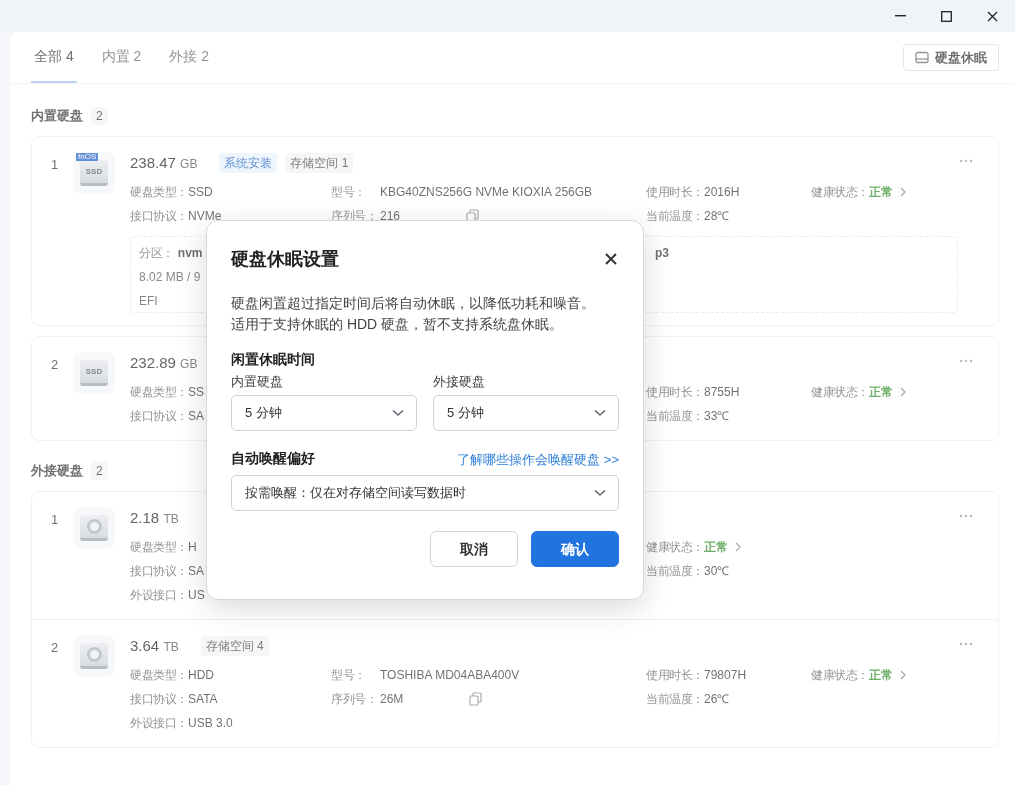 Image resolution: width=1015 pixels, height=785 pixels. What do you see at coordinates (413, 314) in the screenshot?
I see `dialog-description: 硬盘闲置超过指定时间后将自动休眠，以降低功耗和噪音。适用于支持休眠的 HDD 硬盘，暂不支持系统盘休眠。` at bounding box center [413, 314].